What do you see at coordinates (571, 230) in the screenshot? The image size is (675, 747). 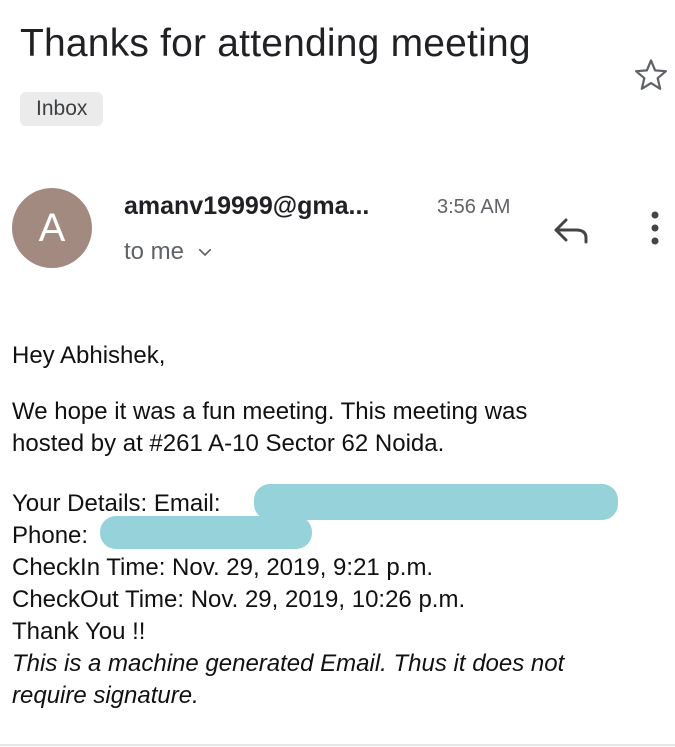 I see `reply-icon` at bounding box center [571, 230].